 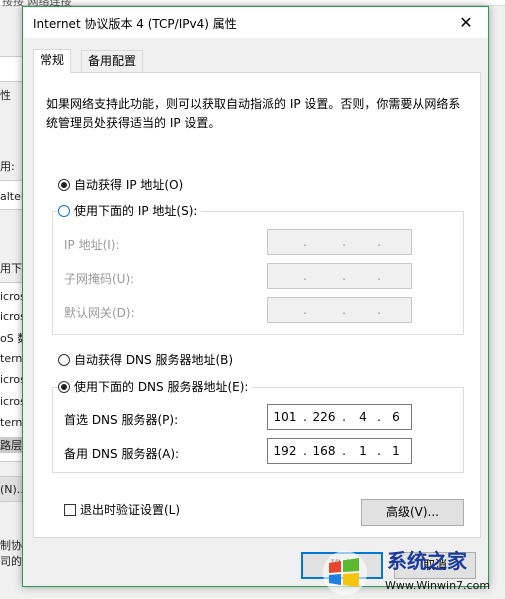 I want to click on tab-alternate-config: 备用配置, so click(x=112, y=61).